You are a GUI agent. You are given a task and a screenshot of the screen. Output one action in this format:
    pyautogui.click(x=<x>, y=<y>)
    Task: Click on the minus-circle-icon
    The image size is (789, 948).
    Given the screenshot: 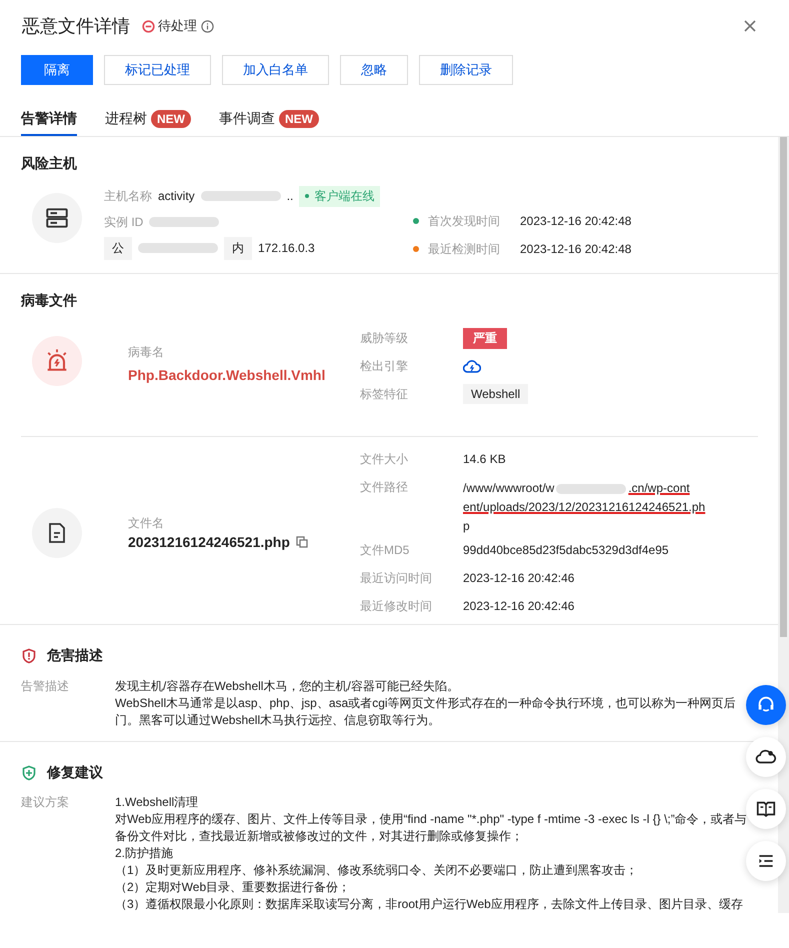 What is the action you would take?
    pyautogui.click(x=148, y=26)
    